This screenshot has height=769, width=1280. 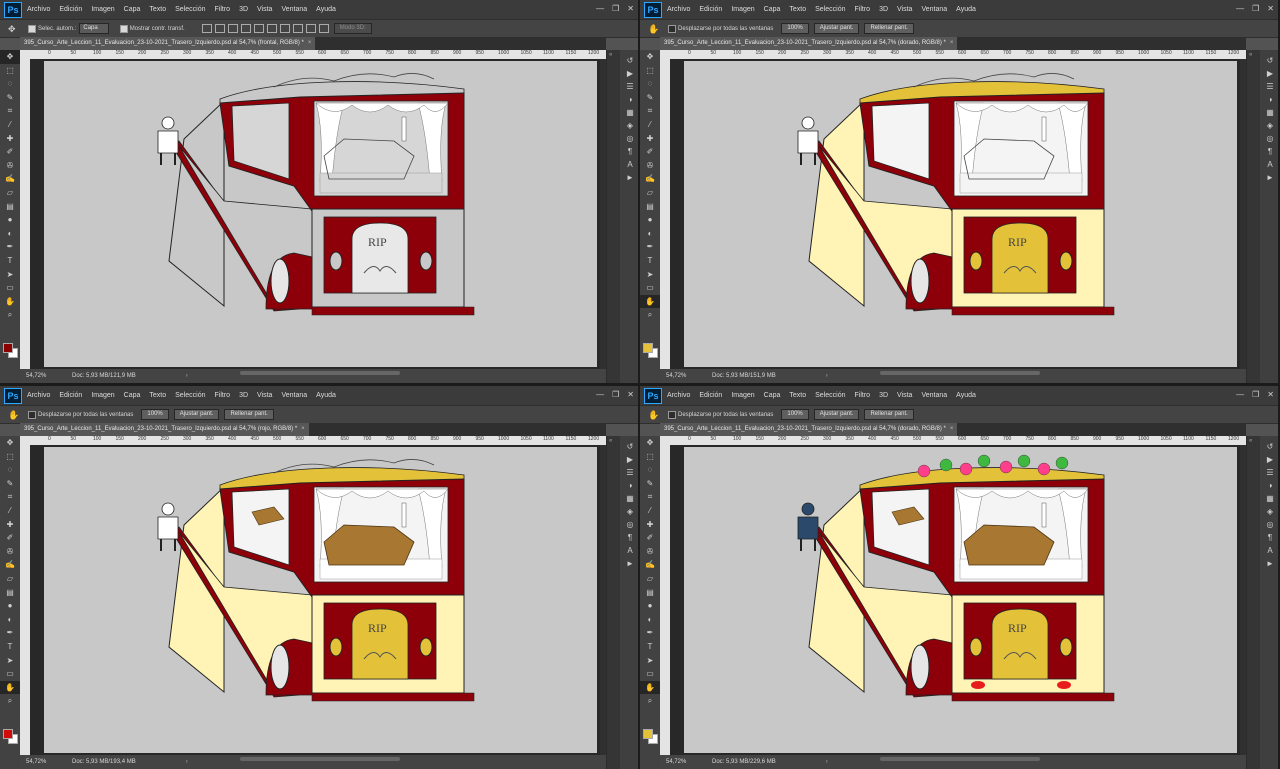 What do you see at coordinates (123, 28) in the screenshot?
I see `transform-controls-checkbox` at bounding box center [123, 28].